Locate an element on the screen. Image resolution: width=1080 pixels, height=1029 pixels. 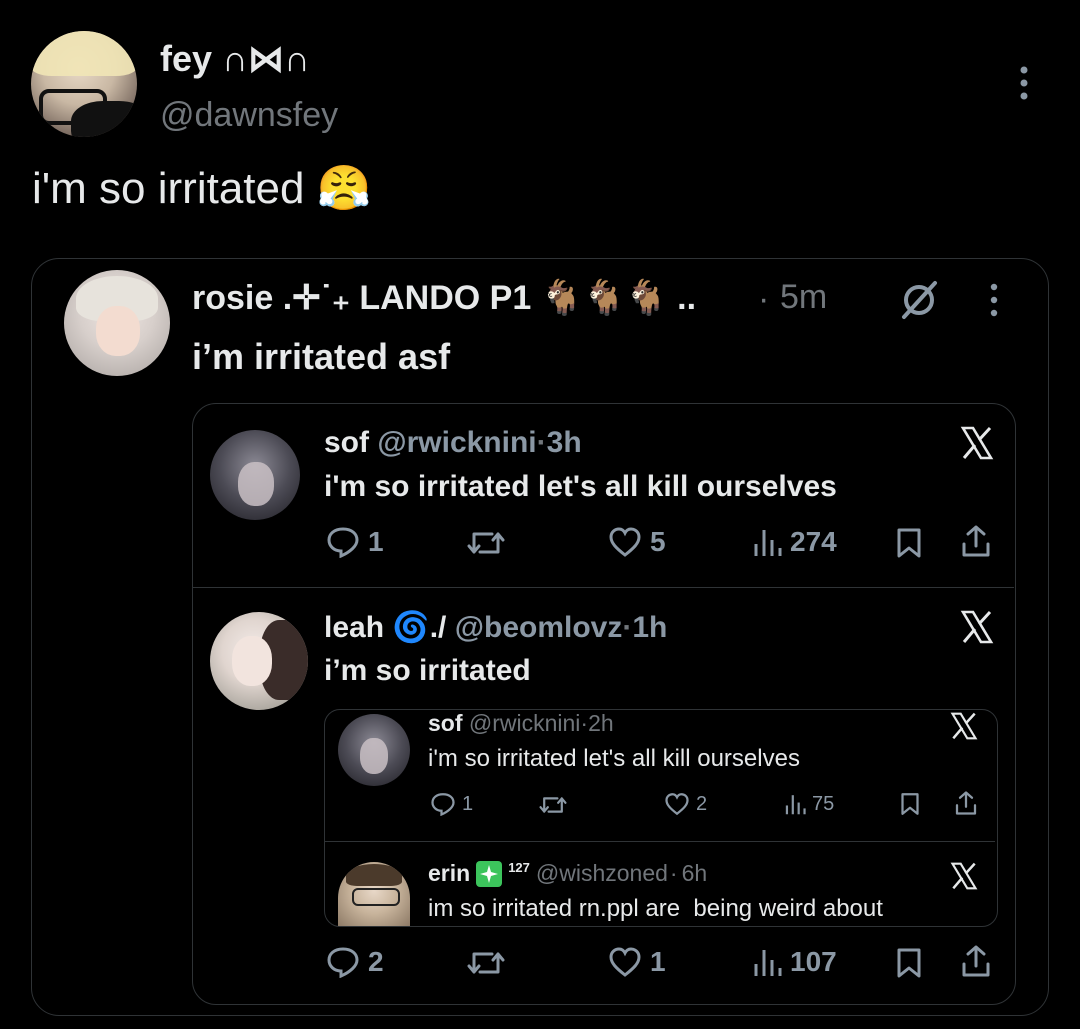
nested-time: 2h is located at coordinates (601, 723).